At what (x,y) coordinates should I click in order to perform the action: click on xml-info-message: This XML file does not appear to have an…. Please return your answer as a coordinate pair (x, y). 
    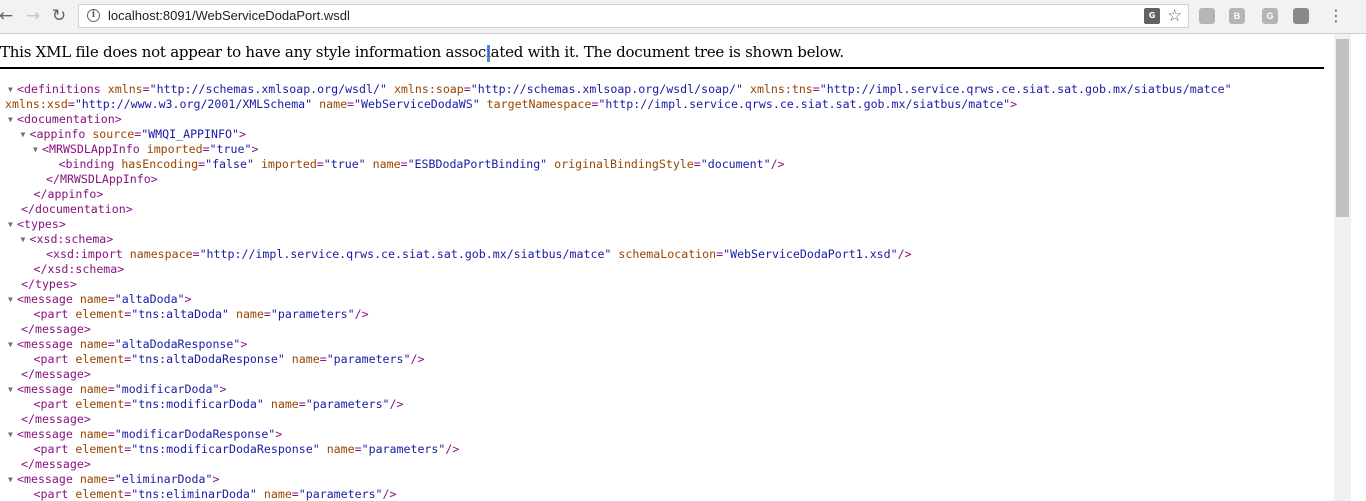
    Looking at the image, I should click on (422, 52).